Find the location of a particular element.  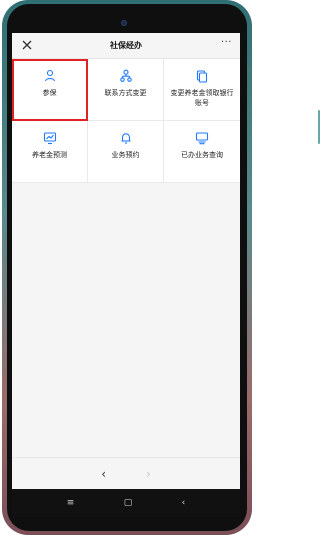

chart-monitor-icon is located at coordinates (49, 138).